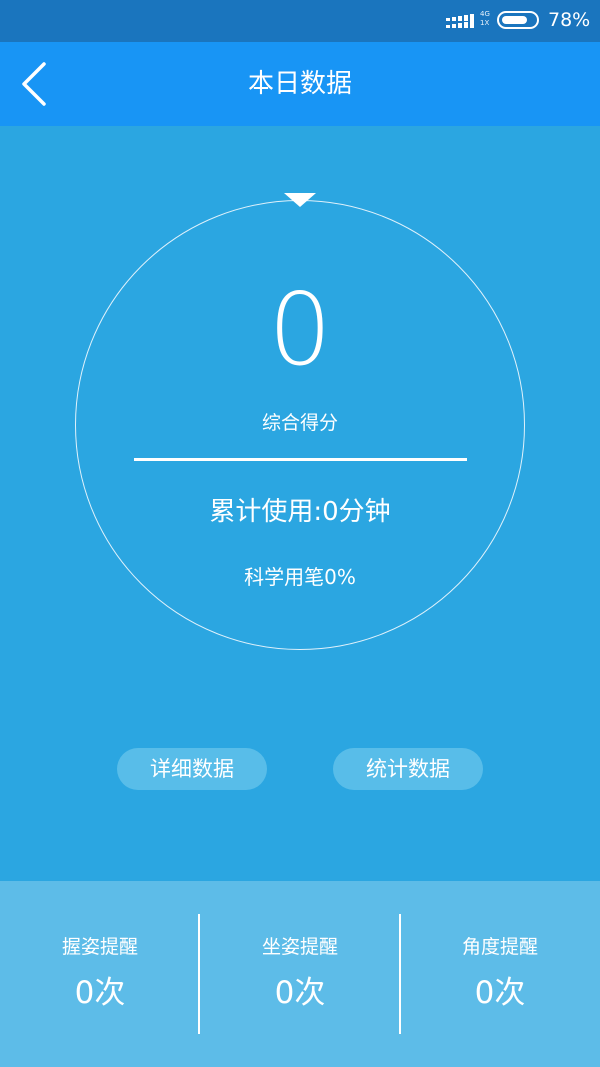 This screenshot has width=600, height=1067. I want to click on angle-reminder-stat: 角度提醒 0次, so click(500, 974).